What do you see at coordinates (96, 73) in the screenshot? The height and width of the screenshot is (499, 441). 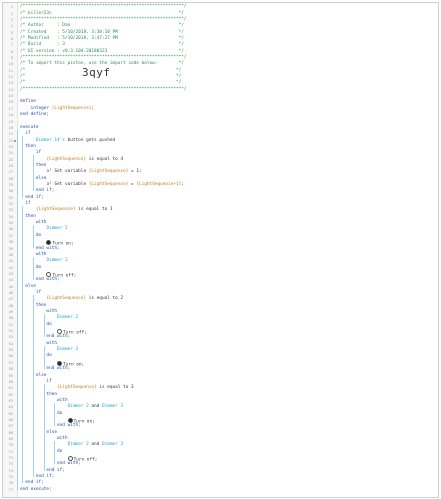 I see `import-code: 3qyf` at bounding box center [96, 73].